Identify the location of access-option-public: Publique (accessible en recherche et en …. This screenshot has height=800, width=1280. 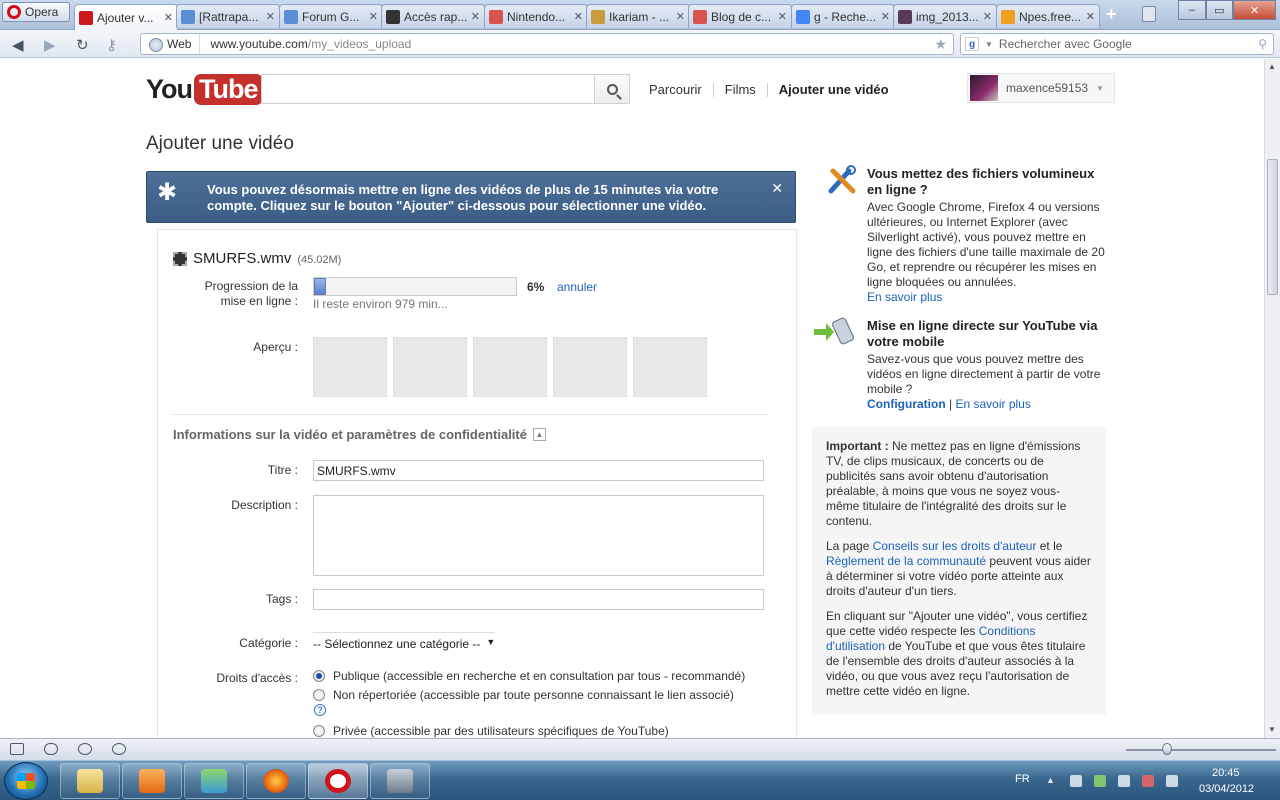
(529, 676).